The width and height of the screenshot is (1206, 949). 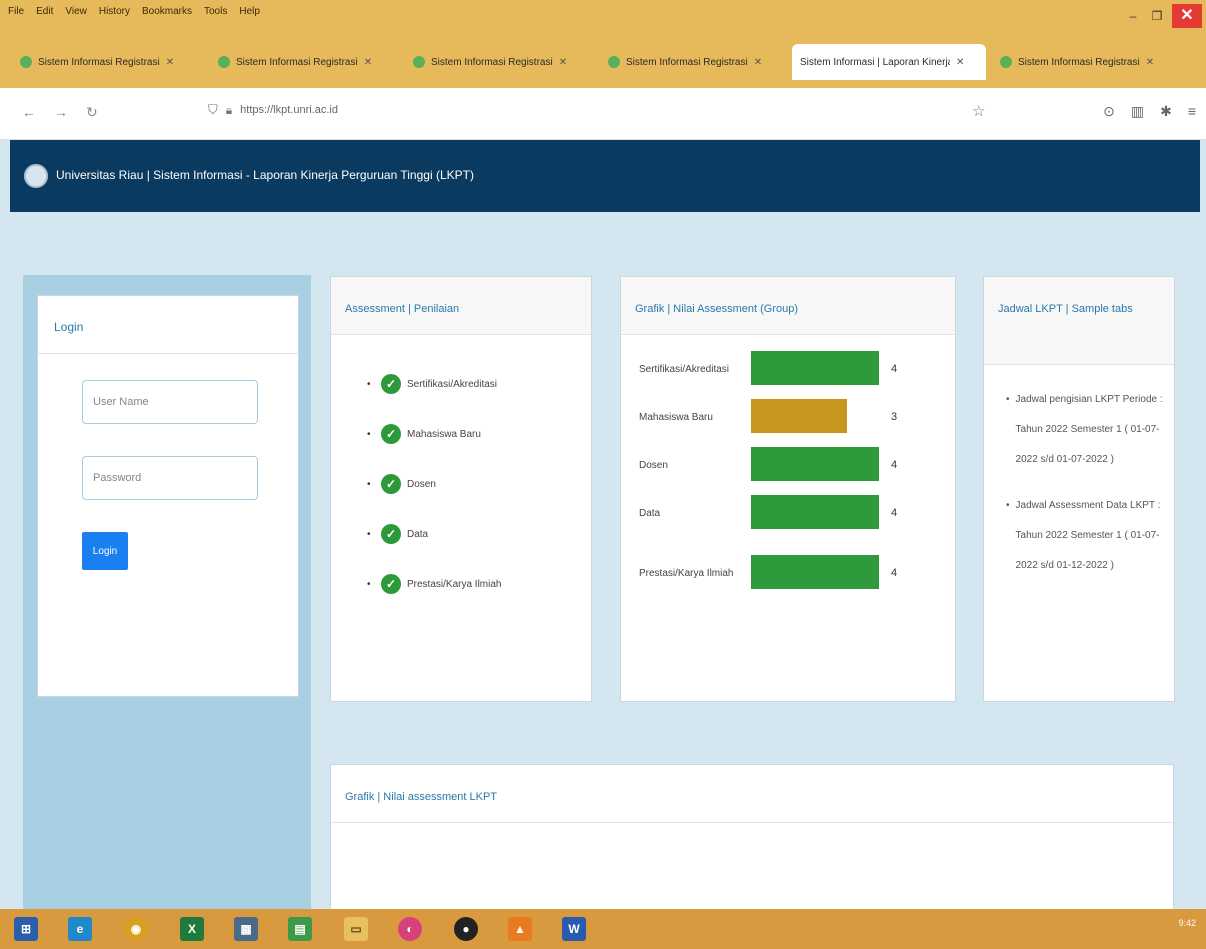 I want to click on close-window-icon: ✕, so click(x=1187, y=16).